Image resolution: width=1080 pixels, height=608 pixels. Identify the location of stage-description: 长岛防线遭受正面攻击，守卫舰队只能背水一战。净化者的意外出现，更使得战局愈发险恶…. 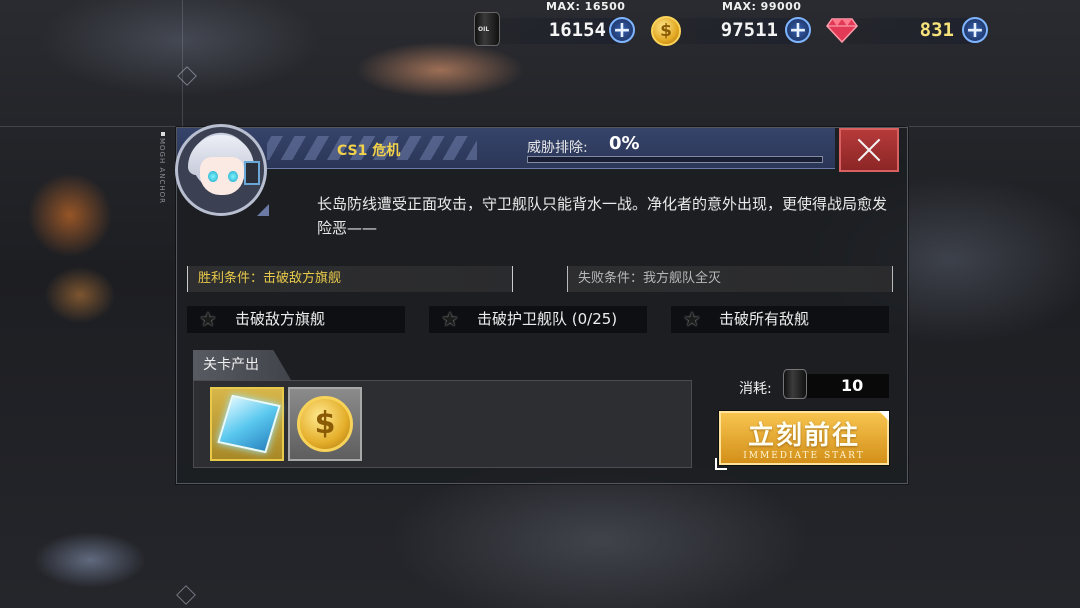
(602, 216).